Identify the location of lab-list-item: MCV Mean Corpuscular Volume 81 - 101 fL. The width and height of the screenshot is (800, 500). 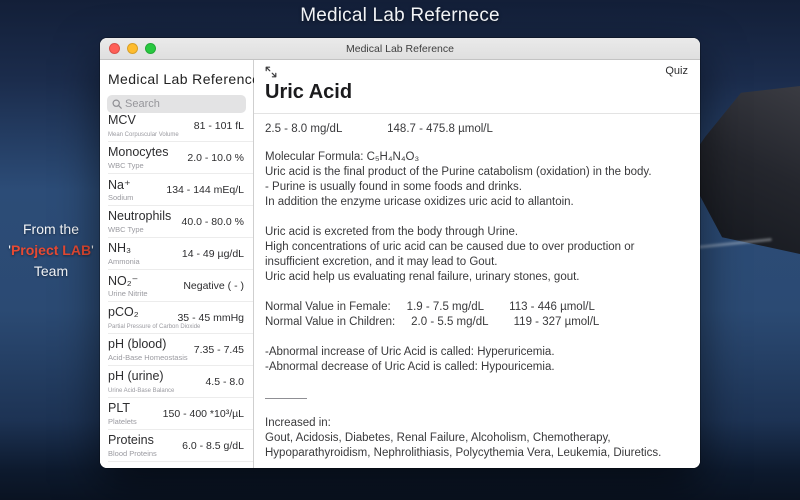
(180, 126).